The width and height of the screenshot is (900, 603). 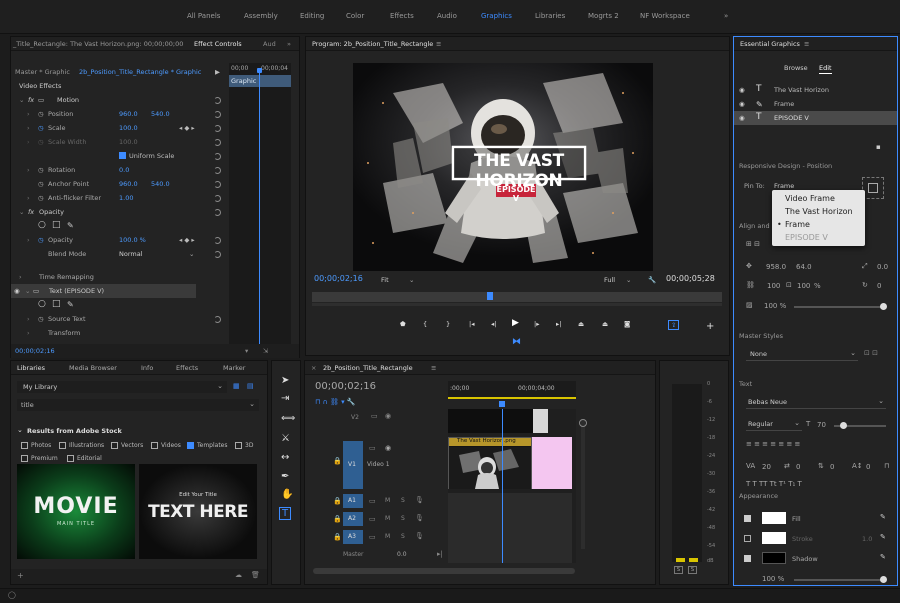 What do you see at coordinates (24, 445) in the screenshot?
I see `filter-photos-checkbox` at bounding box center [24, 445].